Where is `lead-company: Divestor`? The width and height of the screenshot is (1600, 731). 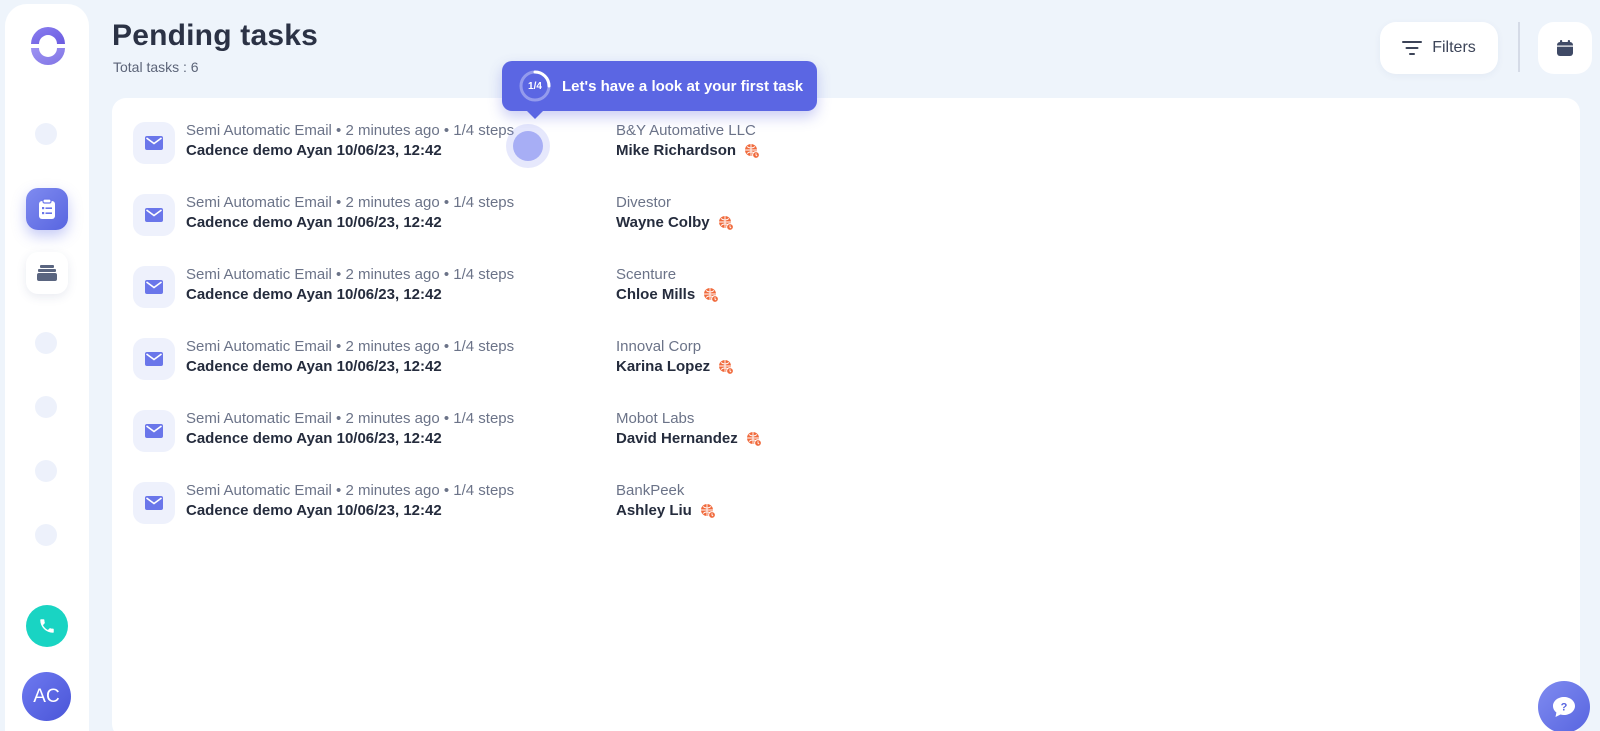
lead-company: Divestor is located at coordinates (644, 202).